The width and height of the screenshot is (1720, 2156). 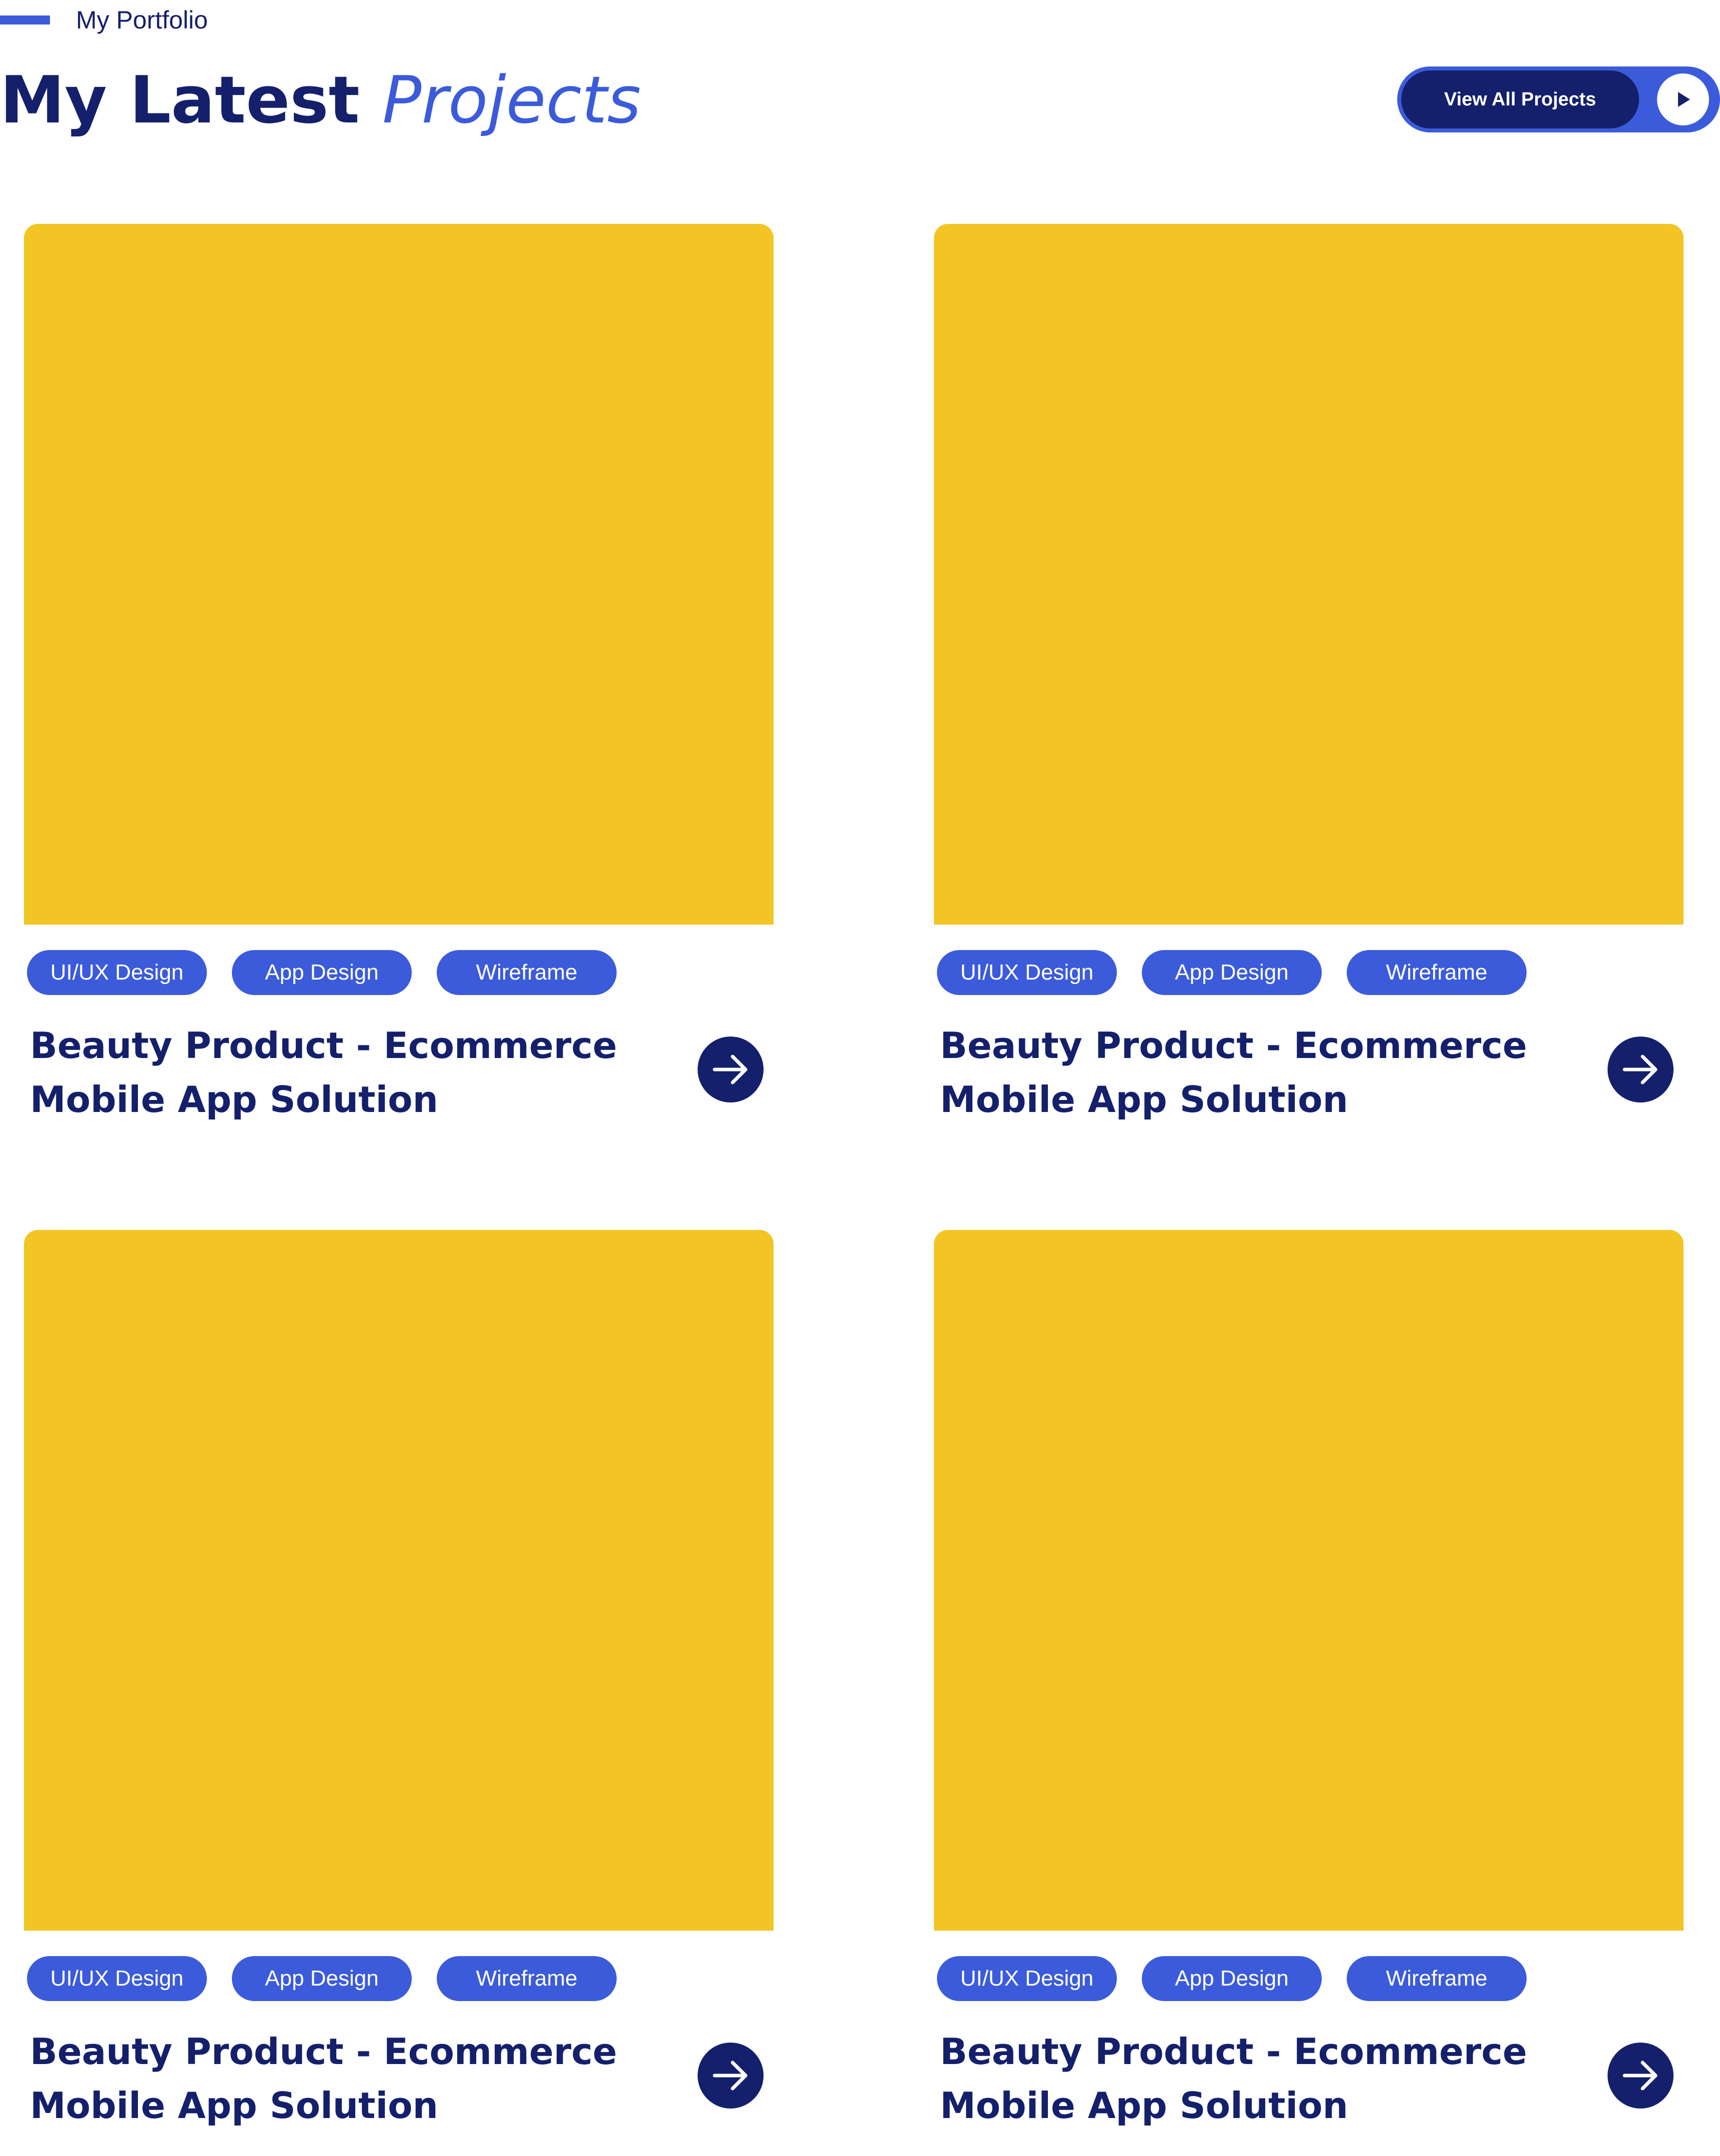 I want to click on eyebrow-line, so click(x=25, y=19).